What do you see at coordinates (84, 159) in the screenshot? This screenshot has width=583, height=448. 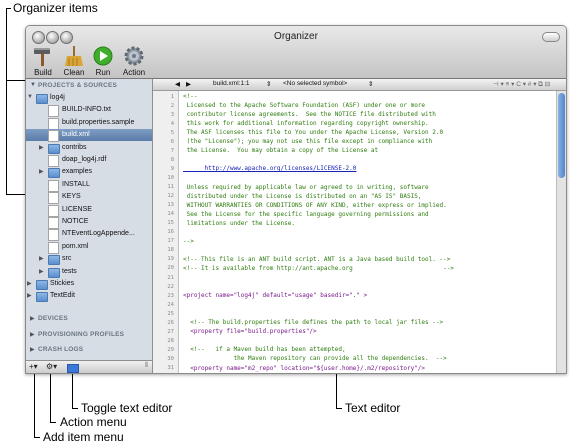 I see `sidebar-item-label: doap_log4j.rdf` at bounding box center [84, 159].